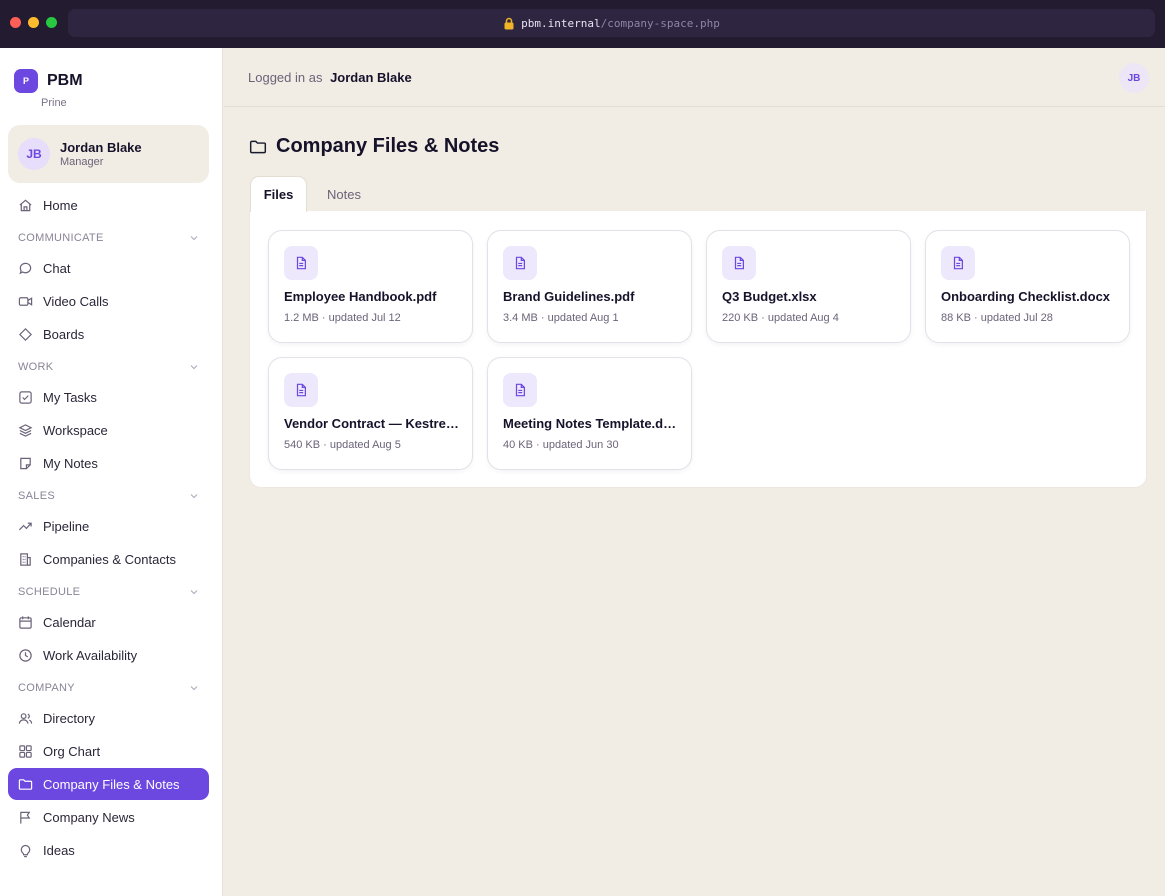 The height and width of the screenshot is (896, 1165). Describe the element at coordinates (108, 397) in the screenshot. I see `sidebar-item-my-tasks: My Tasks` at that location.